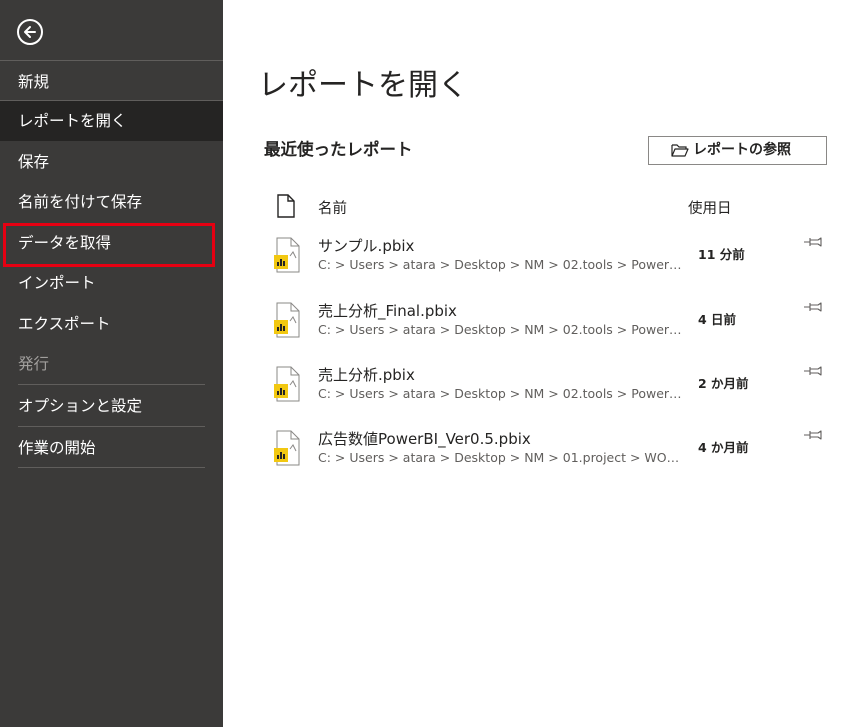 This screenshot has width=864, height=727. Describe the element at coordinates (366, 374) in the screenshot. I see `file-name: 売上分析.pbix` at that location.